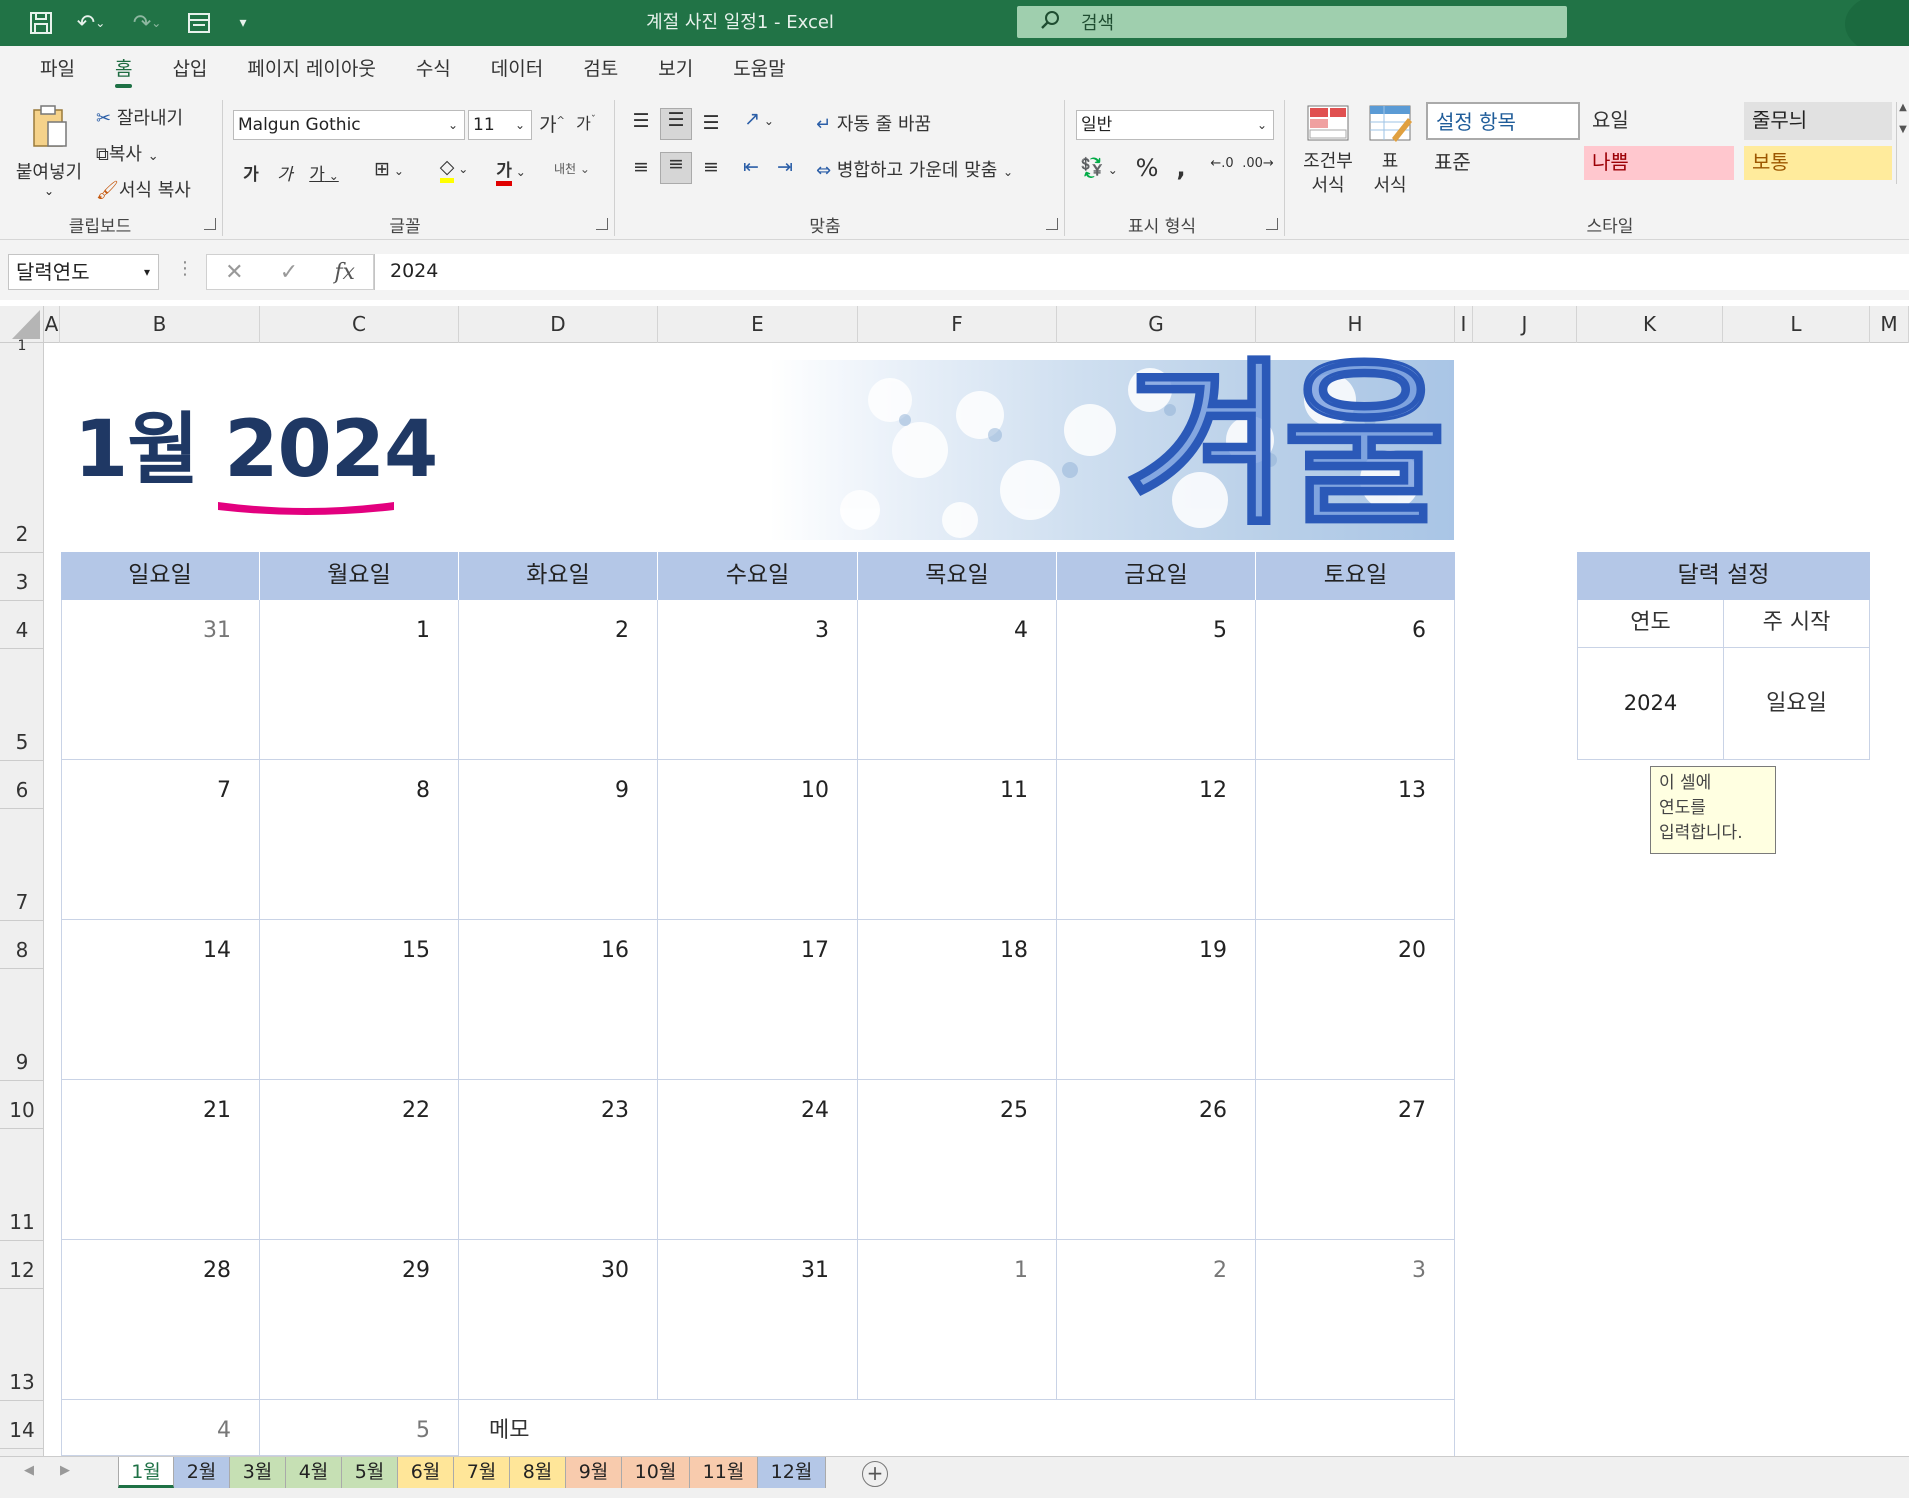 The width and height of the screenshot is (1909, 1498). I want to click on column-header: C, so click(359, 324).